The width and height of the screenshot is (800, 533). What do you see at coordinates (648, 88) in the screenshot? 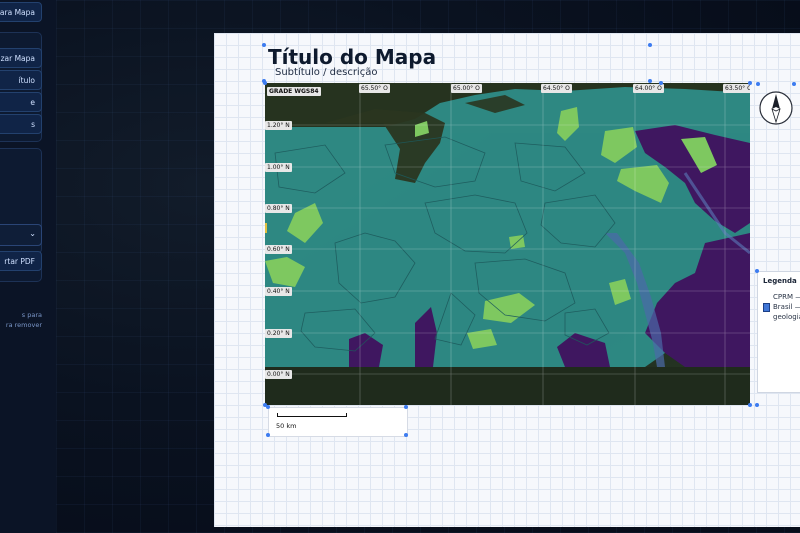
I see `lon-label: 64.00° O` at bounding box center [648, 88].